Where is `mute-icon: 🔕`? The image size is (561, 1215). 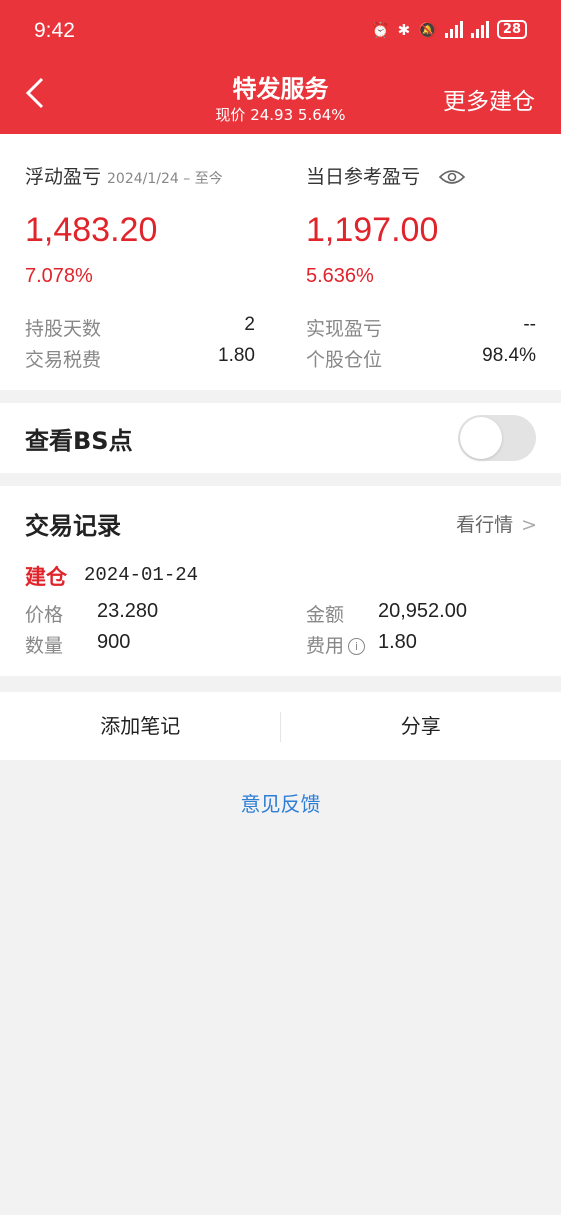
mute-icon: 🔕 is located at coordinates (427, 29).